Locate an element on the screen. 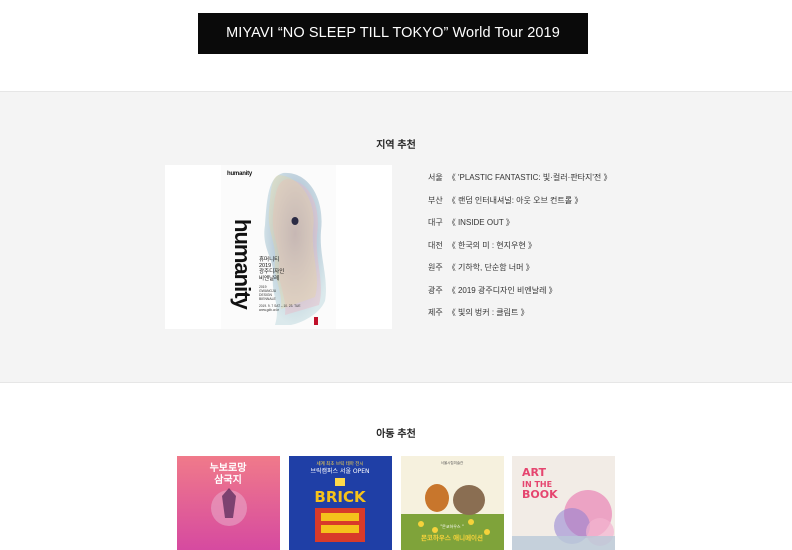  svg-text: 삼국지 is located at coordinates (228, 479).